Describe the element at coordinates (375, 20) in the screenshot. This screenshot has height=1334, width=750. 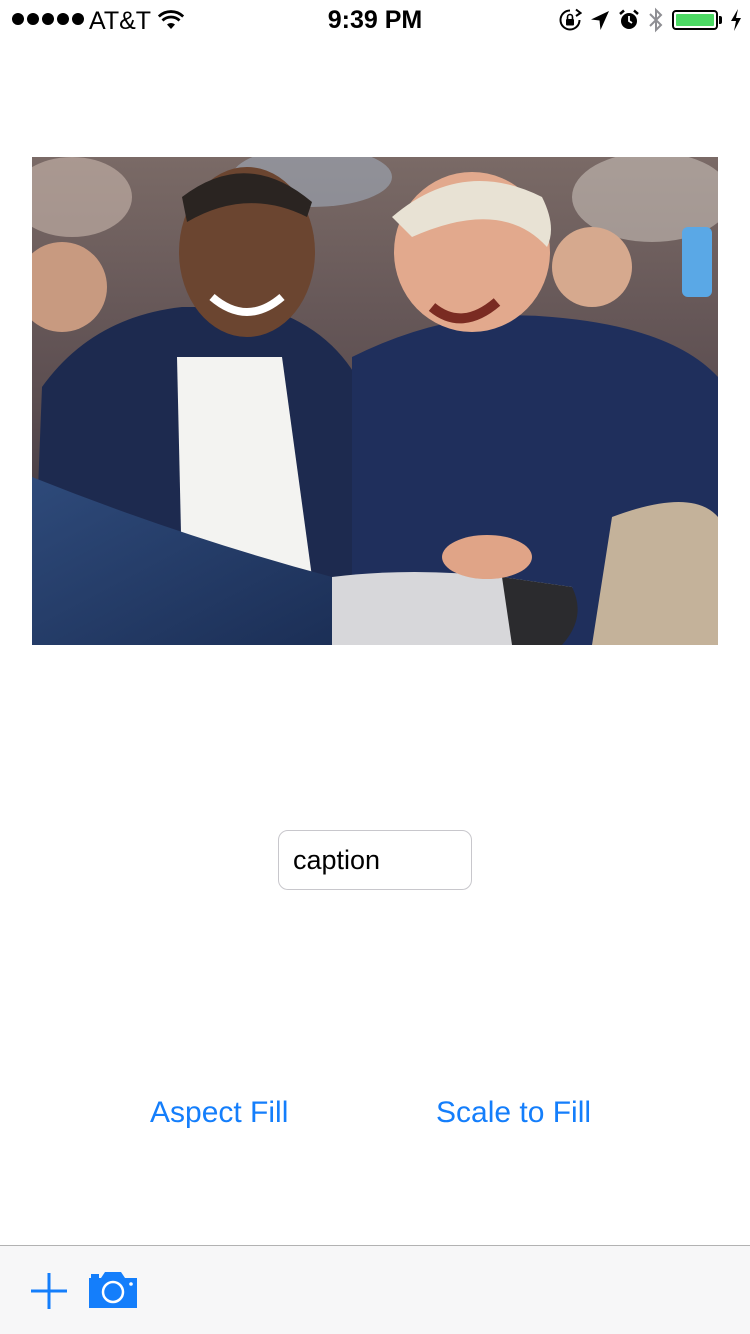
I see `status-bar: AT&T 9:39 PM` at that location.